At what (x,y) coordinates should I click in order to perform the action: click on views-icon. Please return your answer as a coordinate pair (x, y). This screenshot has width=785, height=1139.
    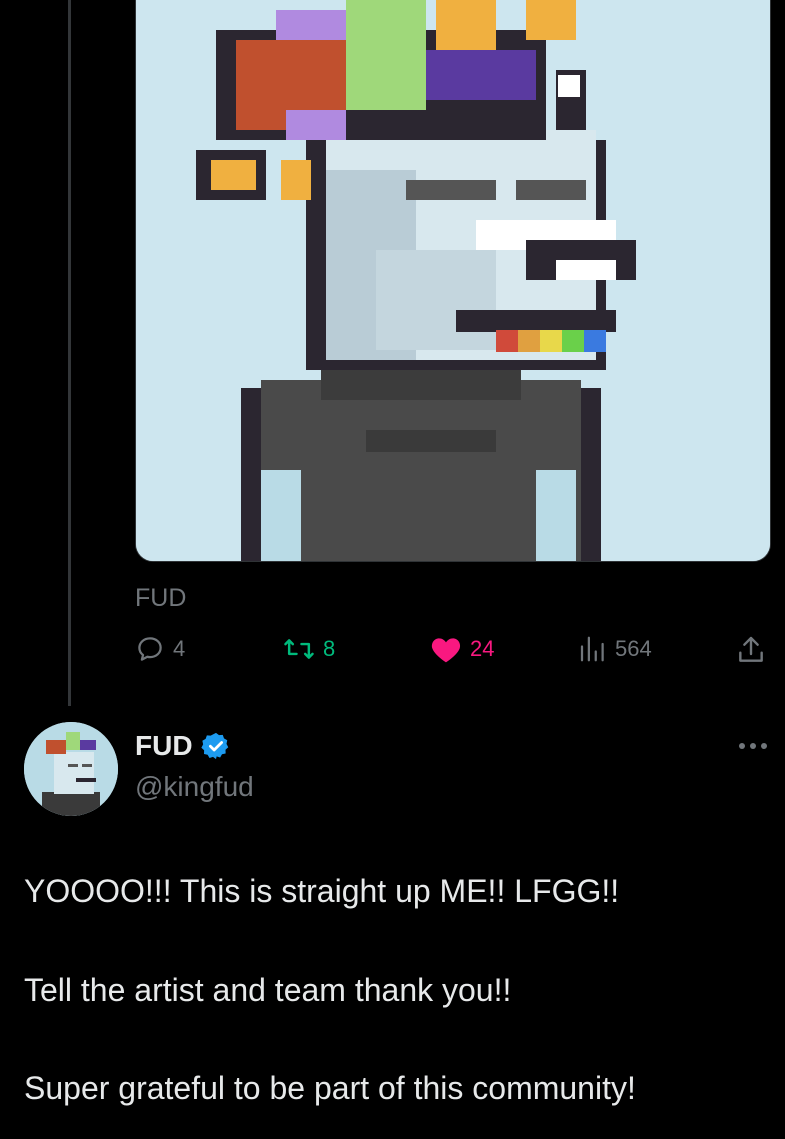
    Looking at the image, I should click on (592, 649).